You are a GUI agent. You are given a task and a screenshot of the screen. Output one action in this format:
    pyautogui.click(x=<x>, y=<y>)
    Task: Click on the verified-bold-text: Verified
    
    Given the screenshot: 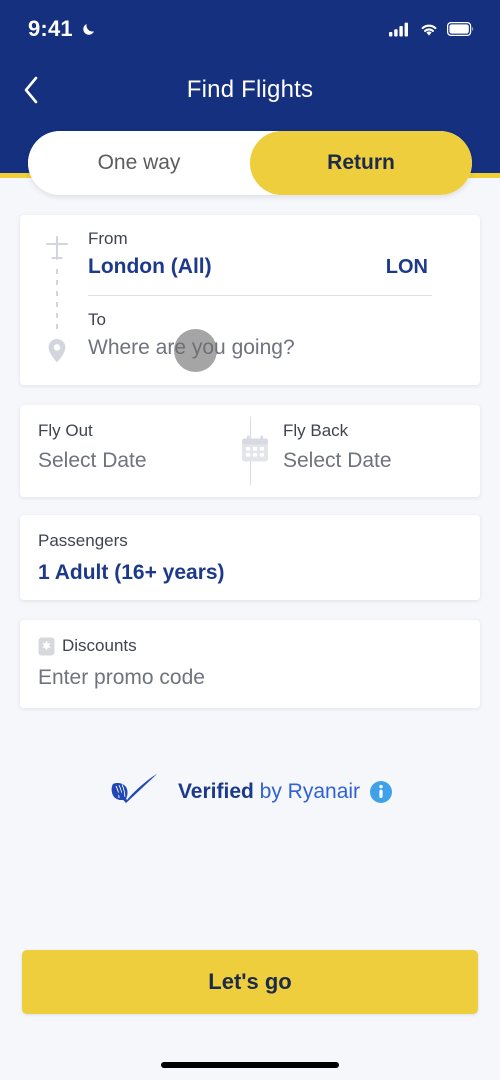 What is the action you would take?
    pyautogui.click(x=215, y=791)
    